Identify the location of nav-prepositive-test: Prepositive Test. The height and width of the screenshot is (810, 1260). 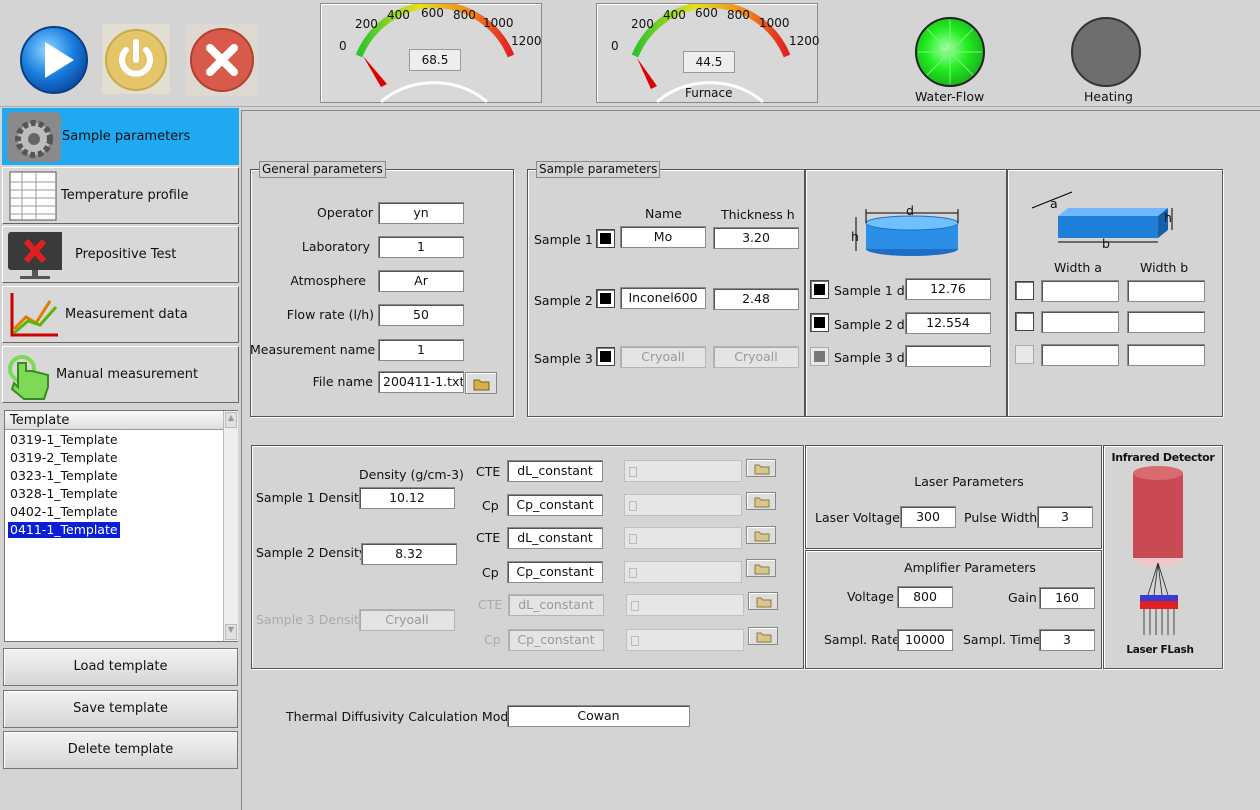
(120, 254).